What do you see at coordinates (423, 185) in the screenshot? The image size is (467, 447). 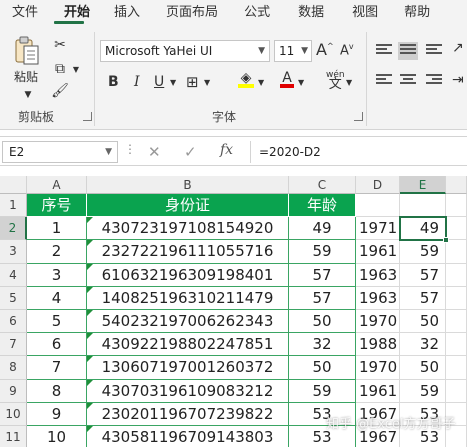 I see `column-header-e: E` at bounding box center [423, 185].